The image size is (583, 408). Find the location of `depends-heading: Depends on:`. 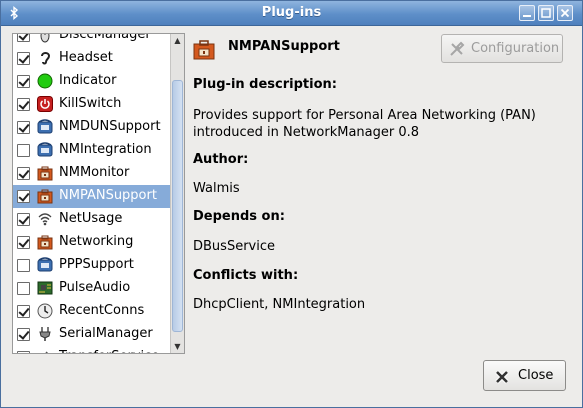

depends-heading: Depends on: is located at coordinates (239, 216).